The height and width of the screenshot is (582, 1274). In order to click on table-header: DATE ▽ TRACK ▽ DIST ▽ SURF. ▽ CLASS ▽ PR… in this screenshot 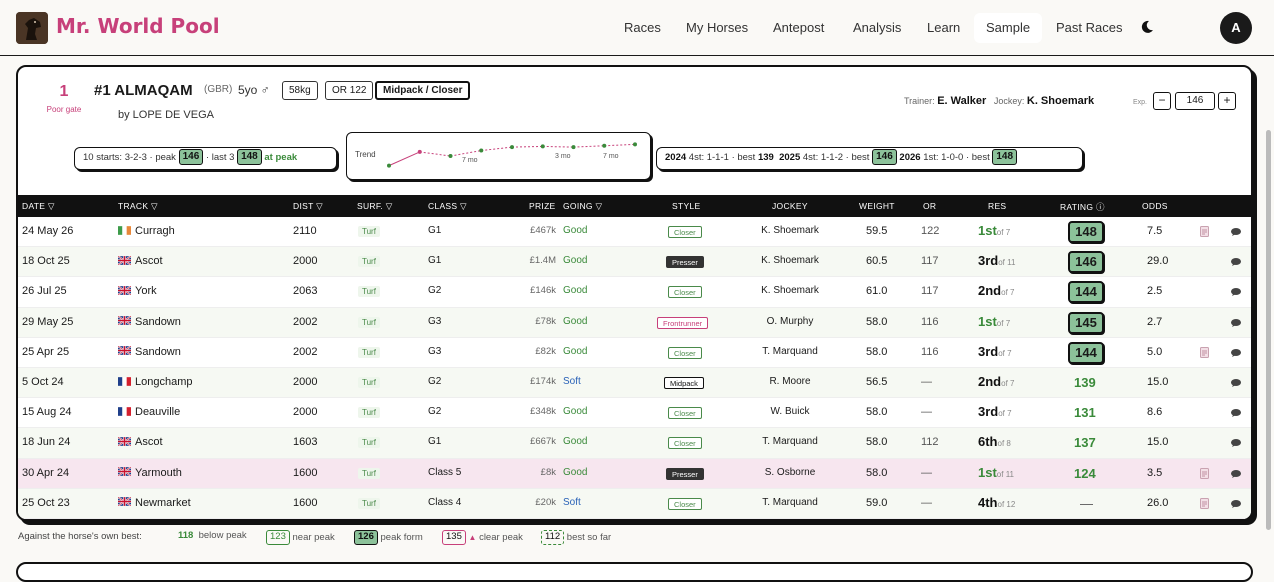, I will do `click(634, 206)`.